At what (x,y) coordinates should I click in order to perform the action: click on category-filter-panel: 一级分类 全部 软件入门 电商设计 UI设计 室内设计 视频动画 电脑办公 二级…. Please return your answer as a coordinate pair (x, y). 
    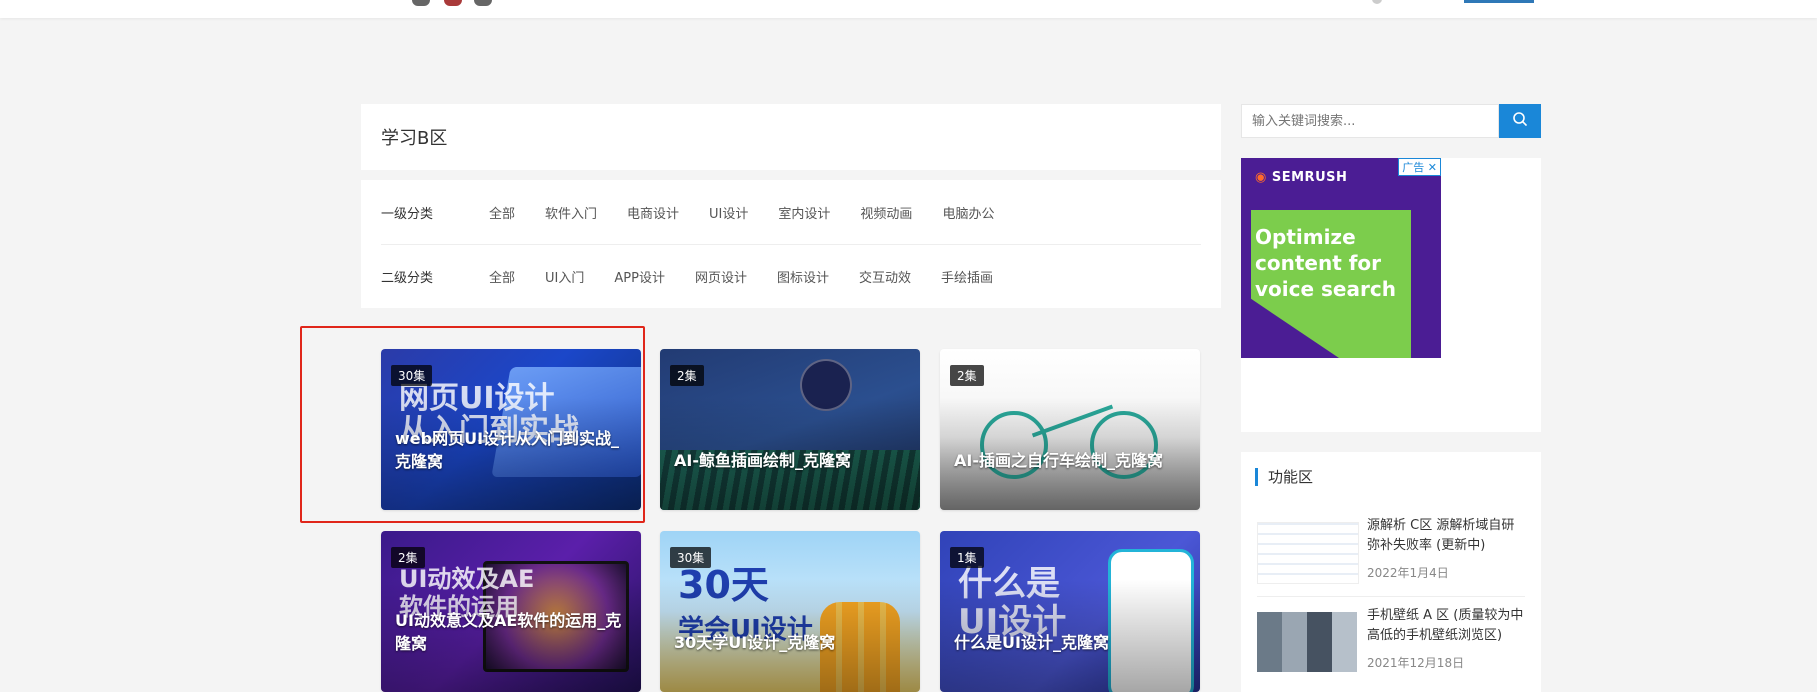
    Looking at the image, I should click on (791, 244).